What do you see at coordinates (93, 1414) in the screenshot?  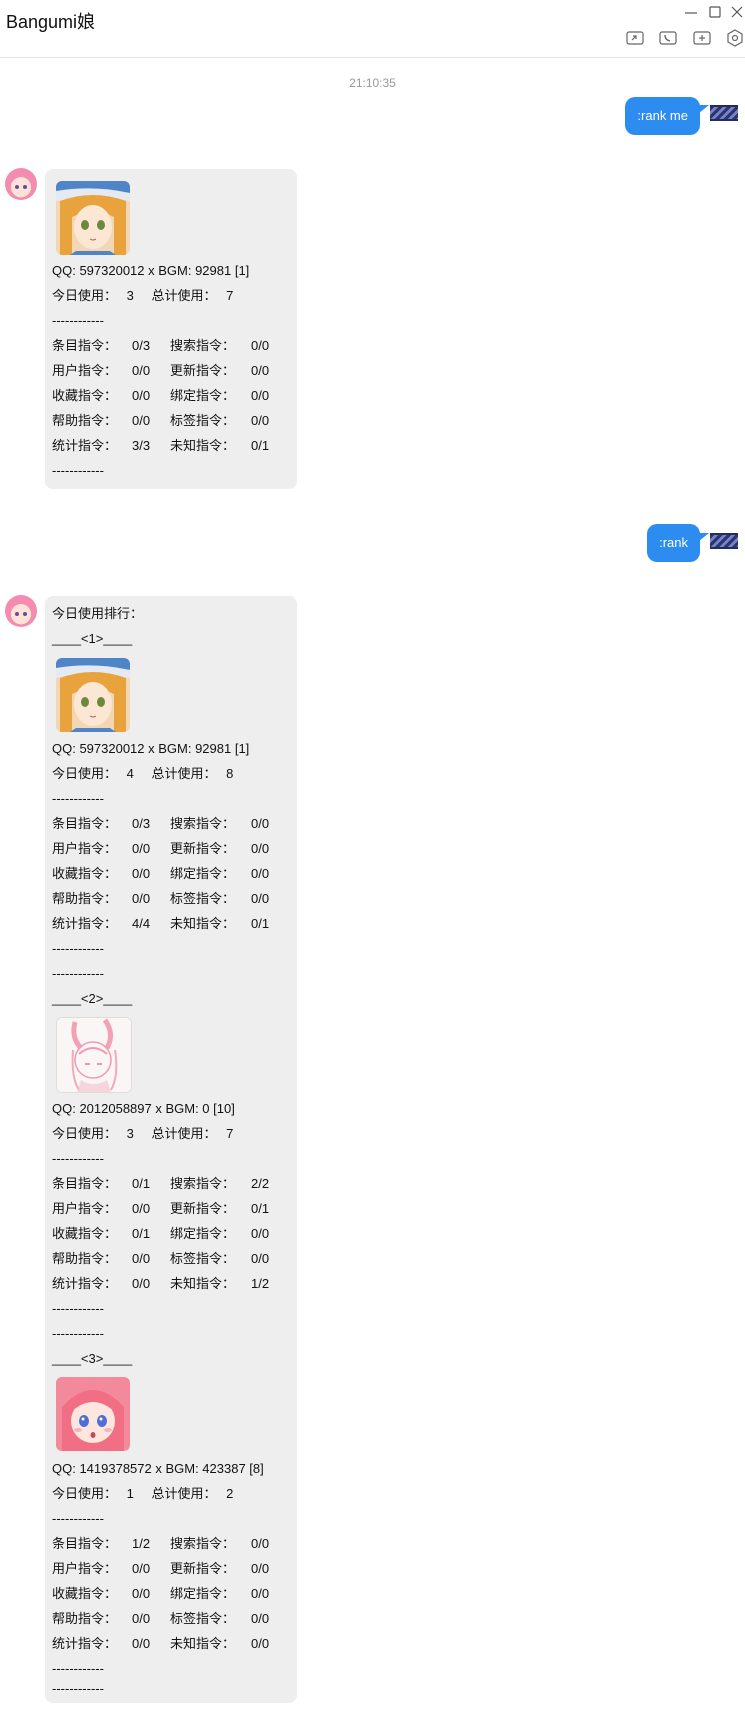 I see `avatar-pink-girl` at bounding box center [93, 1414].